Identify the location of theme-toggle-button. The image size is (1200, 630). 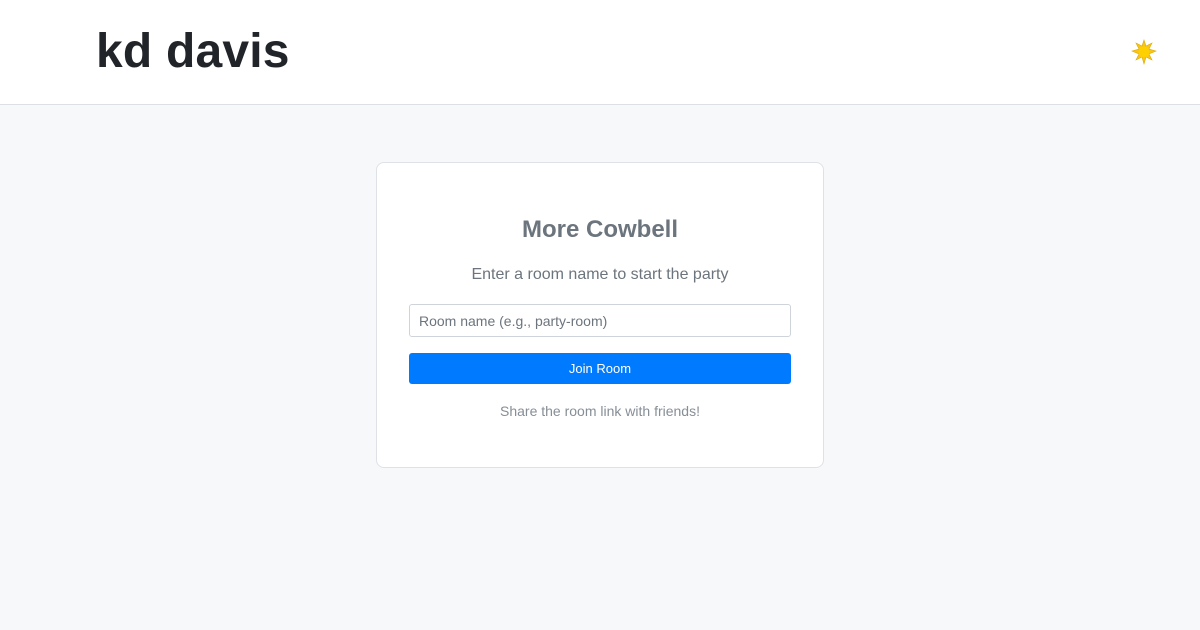
(1144, 52).